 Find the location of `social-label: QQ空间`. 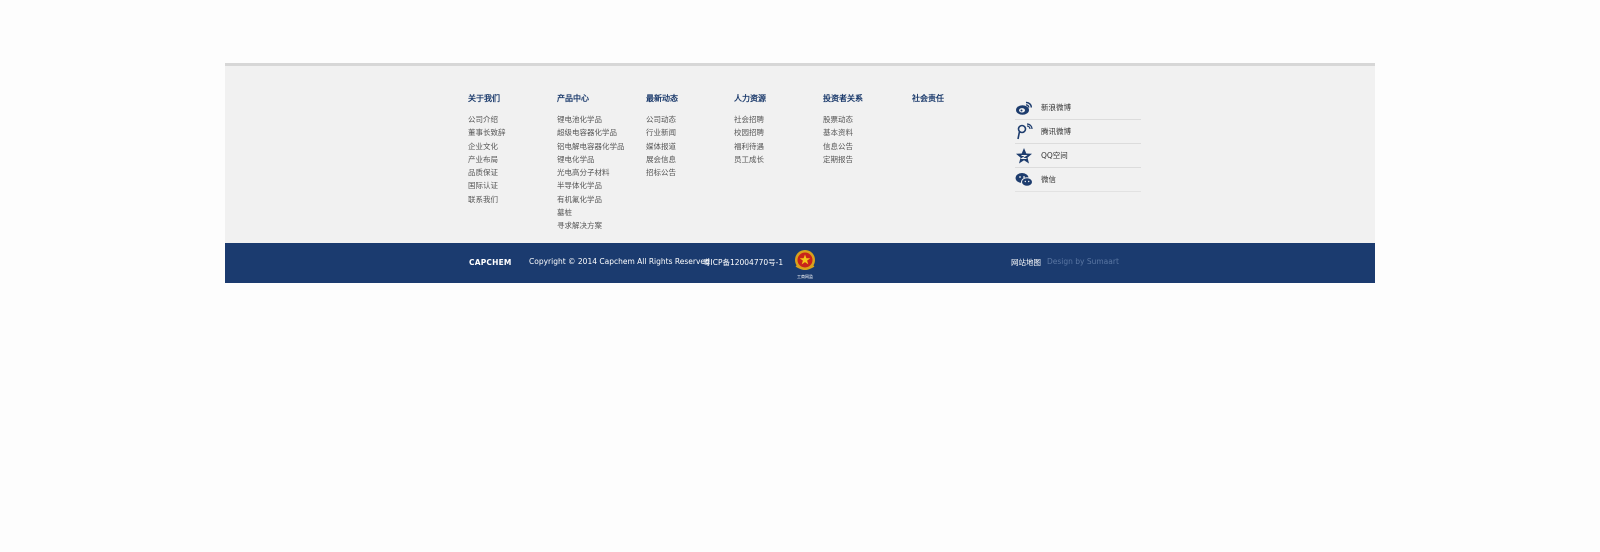

social-label: QQ空间 is located at coordinates (1054, 155).